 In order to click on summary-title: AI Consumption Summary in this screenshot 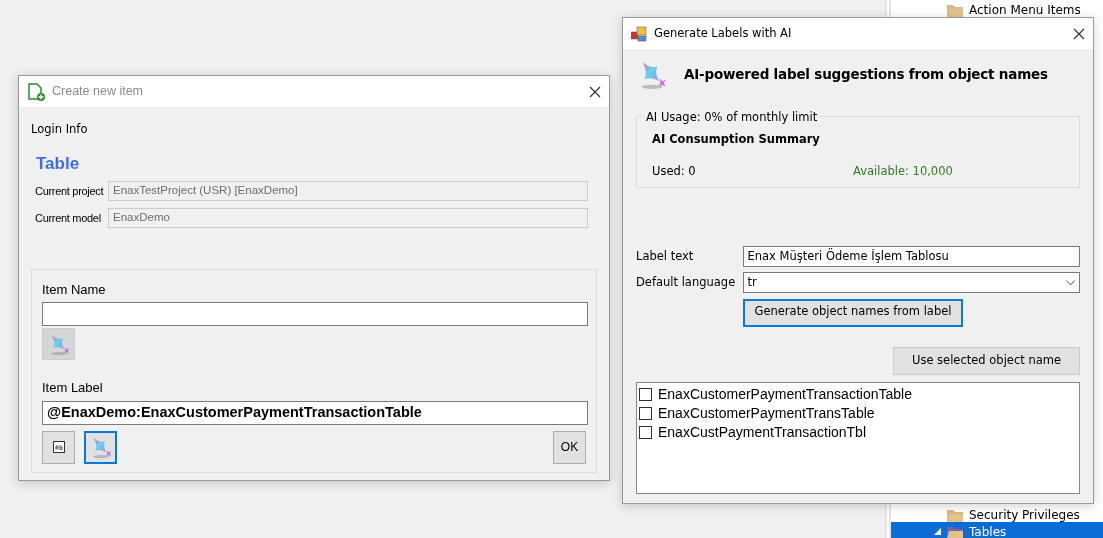, I will do `click(736, 139)`.